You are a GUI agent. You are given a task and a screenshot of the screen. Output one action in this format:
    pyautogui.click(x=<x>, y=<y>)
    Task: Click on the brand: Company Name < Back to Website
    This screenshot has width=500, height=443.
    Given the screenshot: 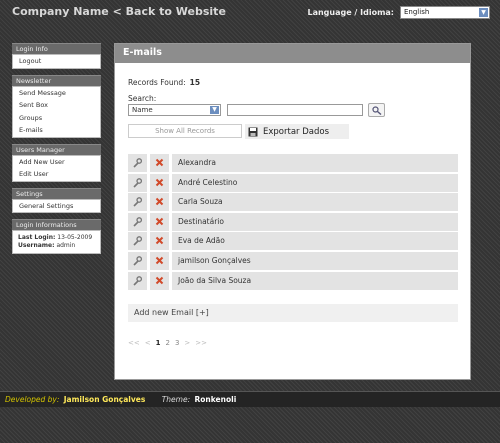 What is the action you would take?
    pyautogui.click(x=119, y=11)
    